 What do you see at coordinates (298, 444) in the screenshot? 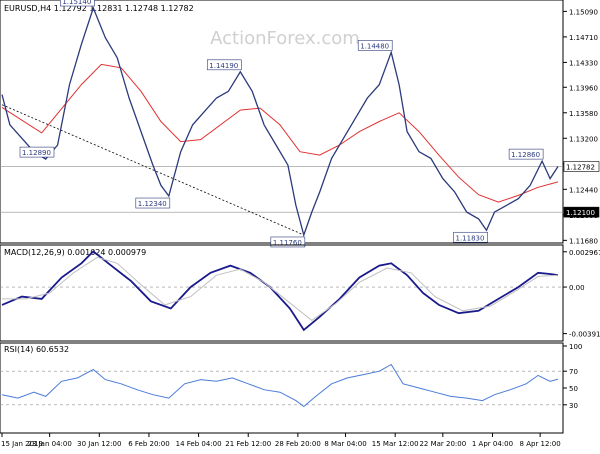
I see `x-tick-label: 28 Feb 20:00` at bounding box center [298, 444].